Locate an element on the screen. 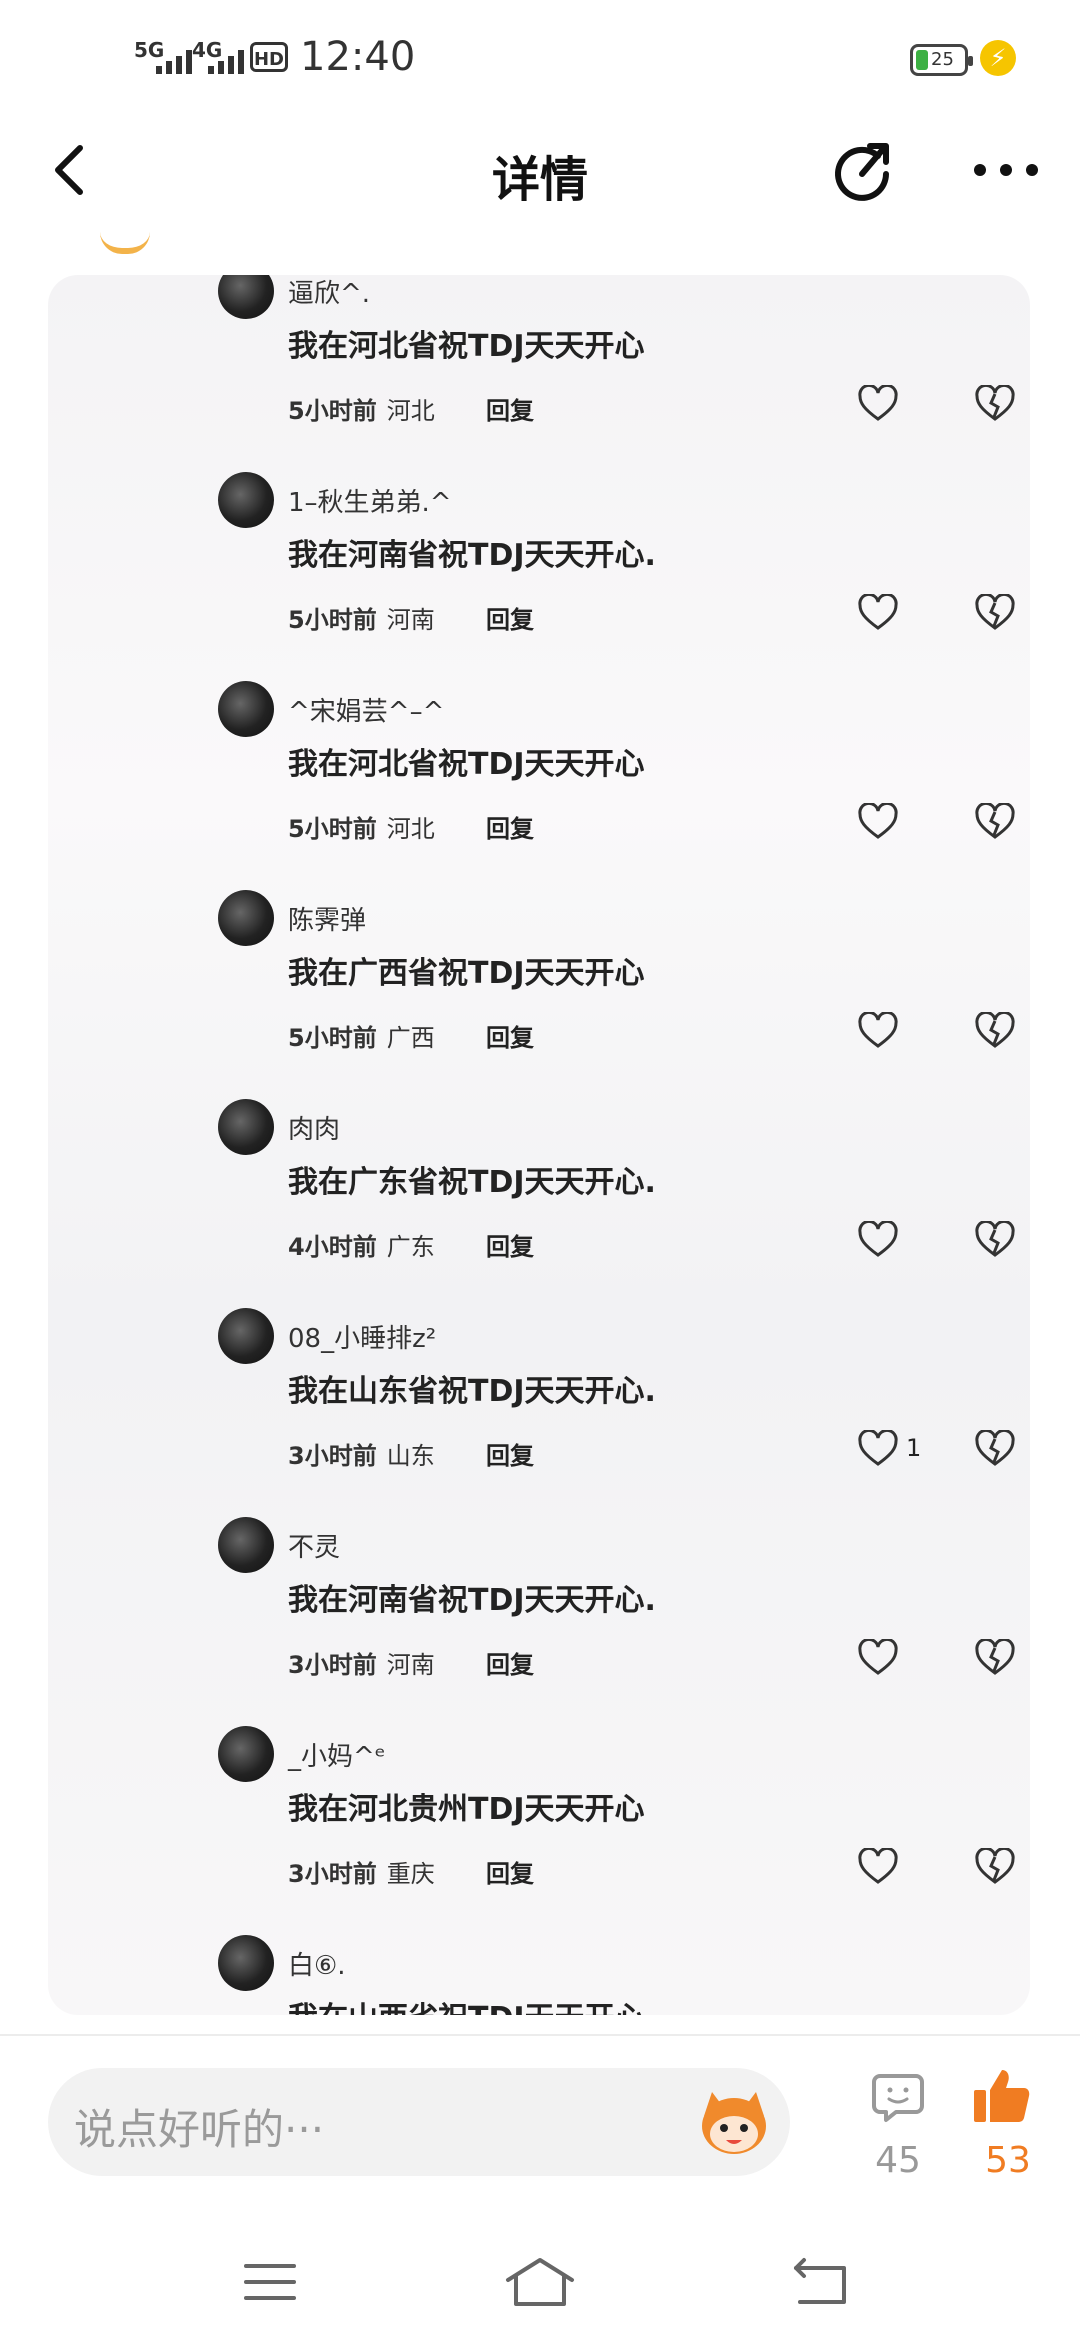 This screenshot has width=1080, height=2340. top-nav-bar: 详情 is located at coordinates (540, 170).